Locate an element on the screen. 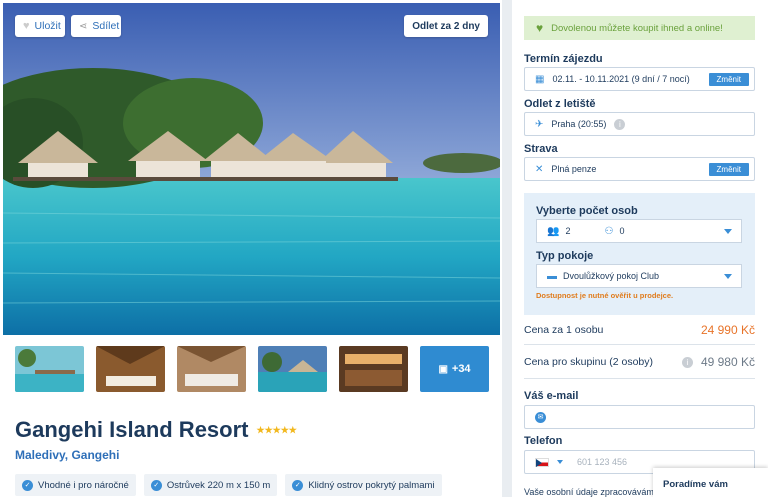 The height and width of the screenshot is (497, 768). children-icon: ⚇ is located at coordinates (609, 231).